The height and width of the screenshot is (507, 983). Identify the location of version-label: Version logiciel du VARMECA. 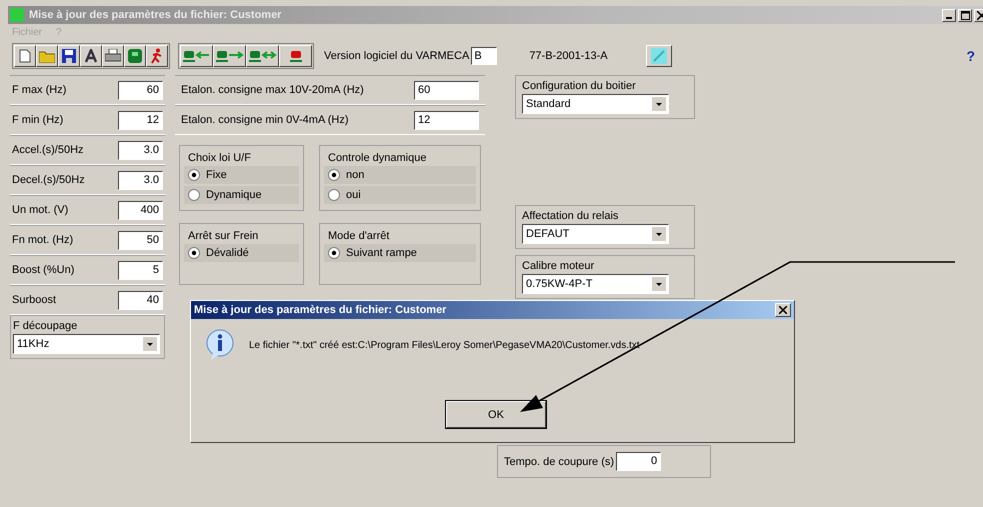
(397, 56).